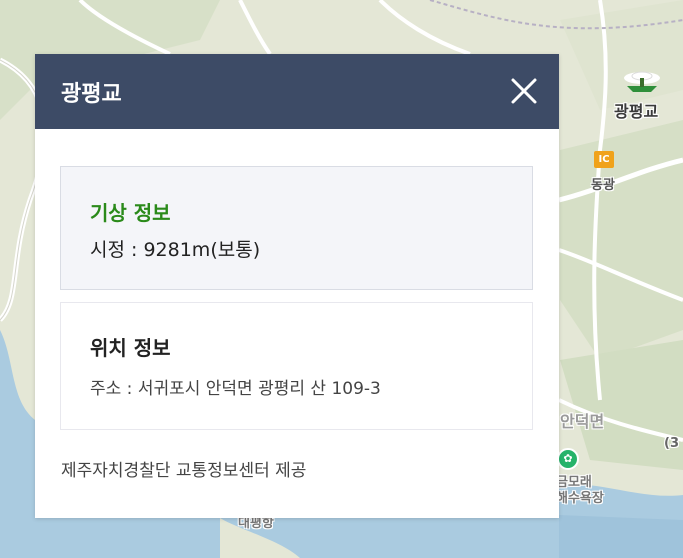  What do you see at coordinates (524, 91) in the screenshot?
I see `close-icon` at bounding box center [524, 91].